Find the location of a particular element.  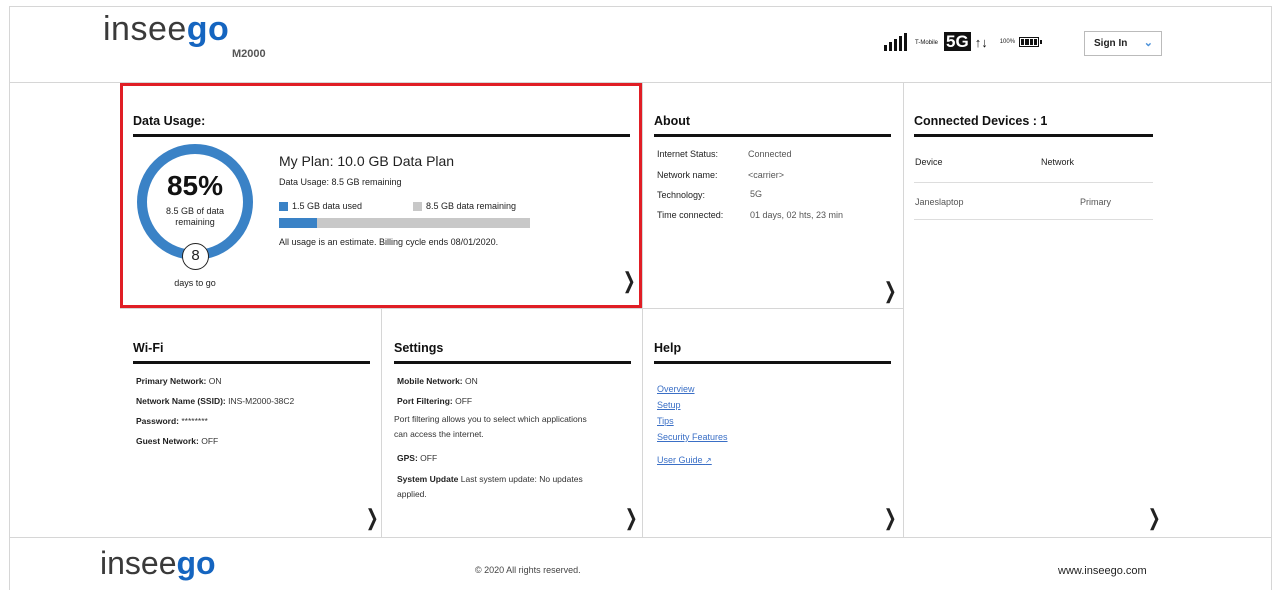

settings-chevron-icon: ❯ is located at coordinates (631, 518).